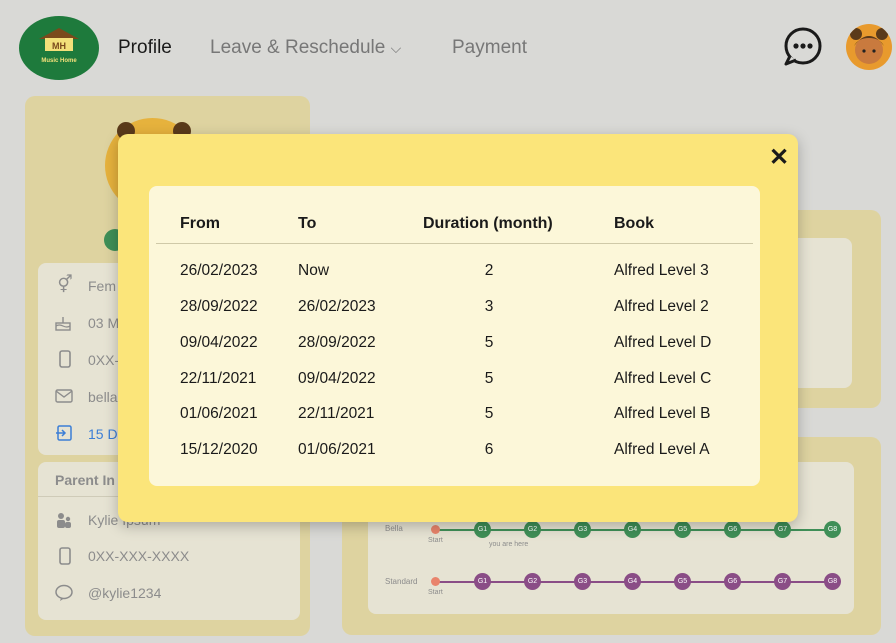 The height and width of the screenshot is (643, 896). I want to click on cell-from: 15/12/2020, so click(219, 449).